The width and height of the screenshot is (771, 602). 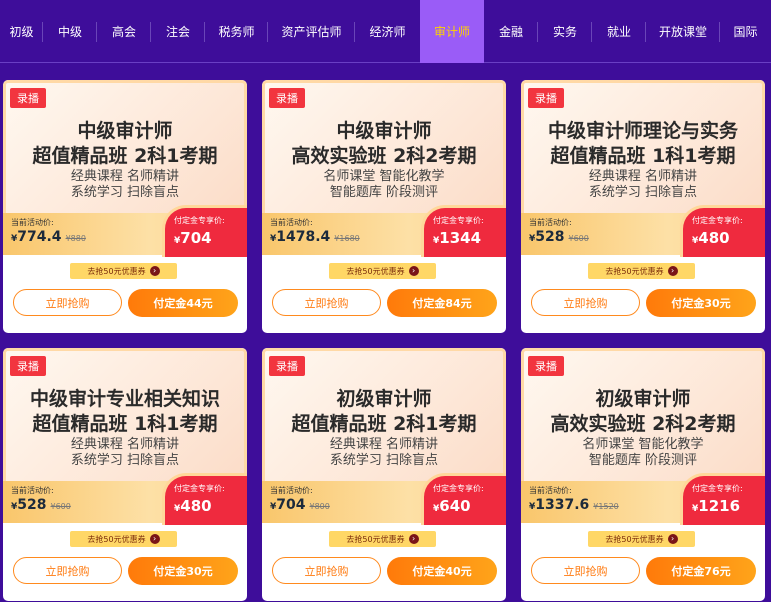 I want to click on deposit-price: ¥1216, so click(x=716, y=506).